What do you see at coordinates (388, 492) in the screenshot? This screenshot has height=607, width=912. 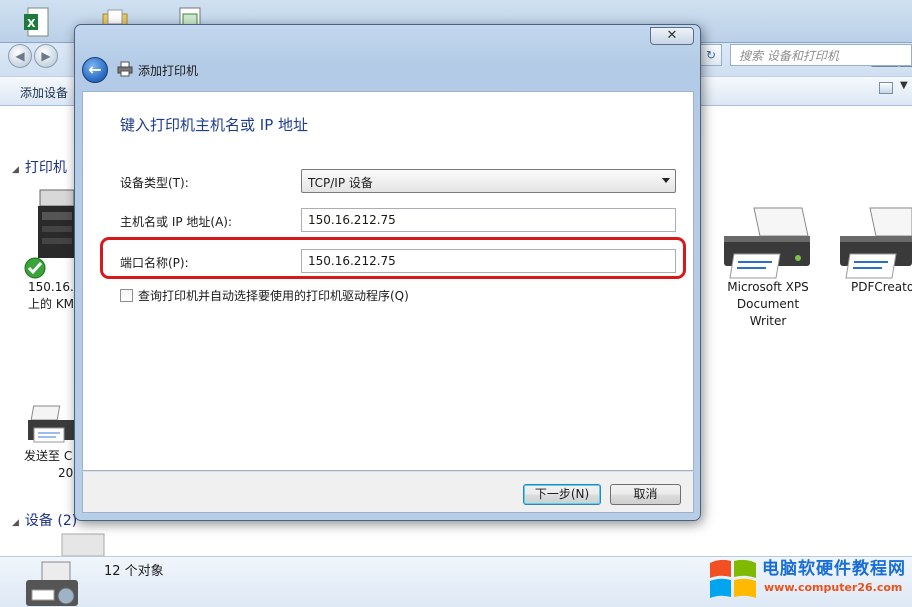 I see `dialog-footer: 下一步(N) 取消` at bounding box center [388, 492].